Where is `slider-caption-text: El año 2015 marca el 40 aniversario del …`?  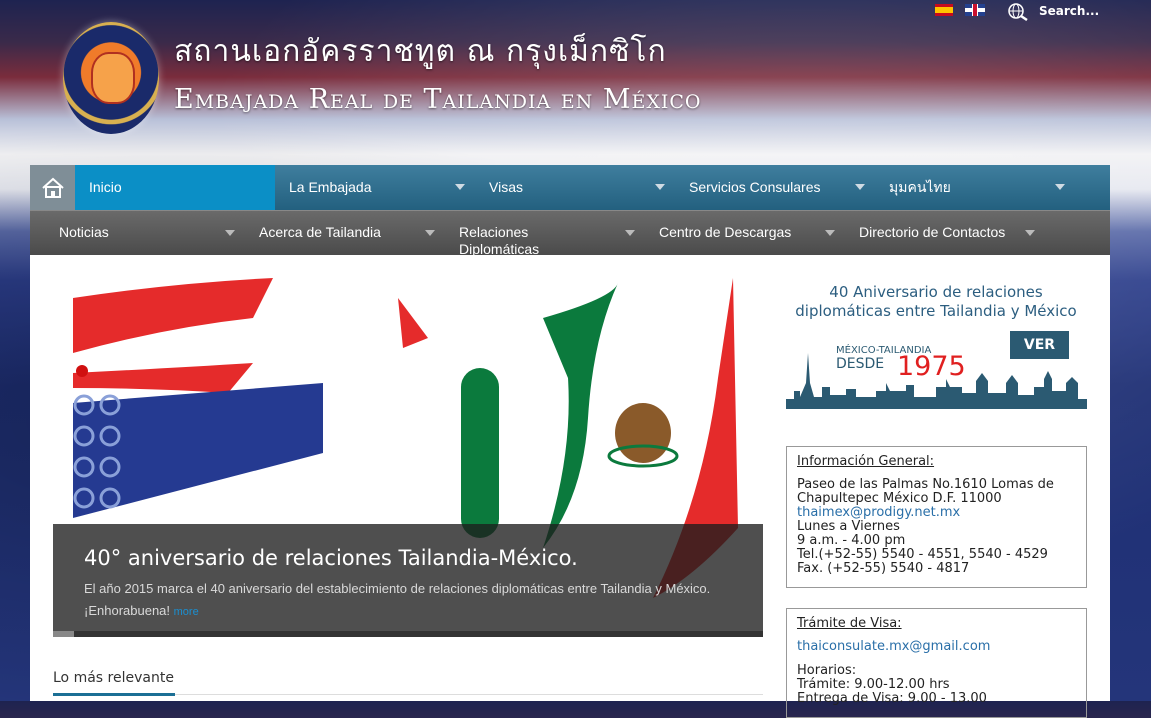 slider-caption-text: El año 2015 marca el 40 aniversario del … is located at coordinates (409, 600).